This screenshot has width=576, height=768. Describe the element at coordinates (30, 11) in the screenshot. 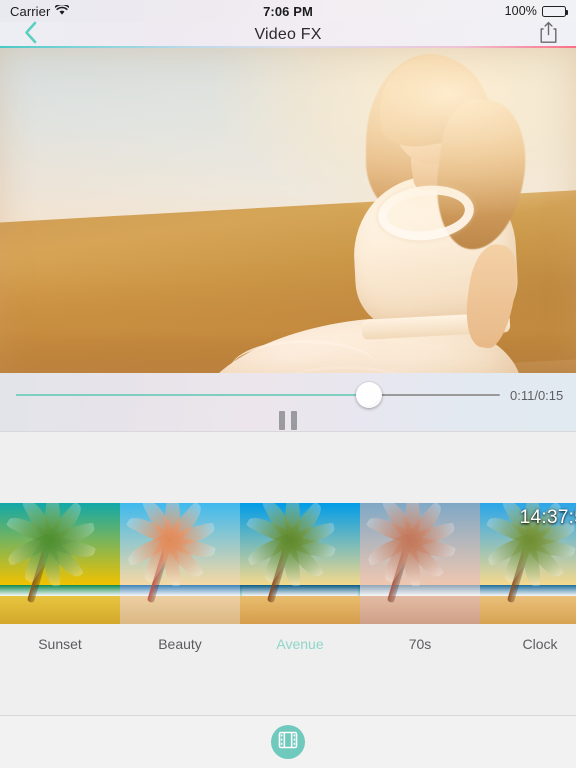

I see `carrier-label: Carrier` at that location.